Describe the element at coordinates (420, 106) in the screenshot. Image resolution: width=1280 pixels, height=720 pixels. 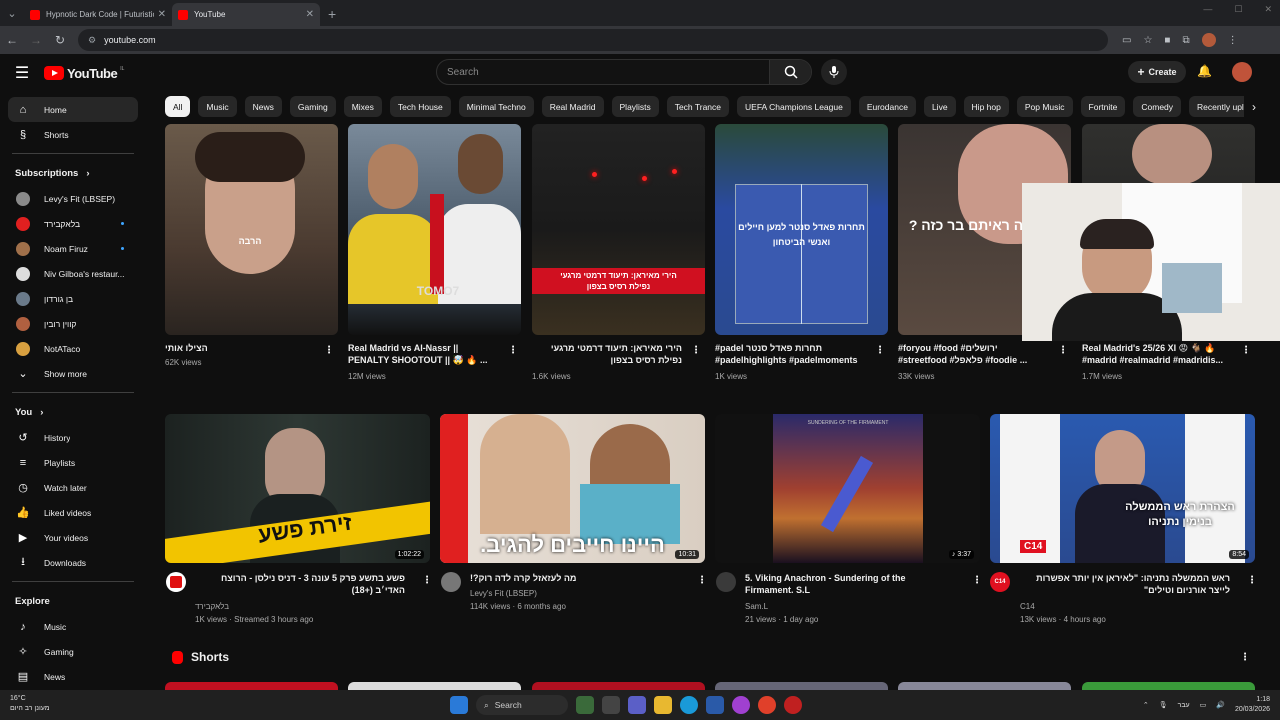
I see `filter-chip: Tech House` at that location.